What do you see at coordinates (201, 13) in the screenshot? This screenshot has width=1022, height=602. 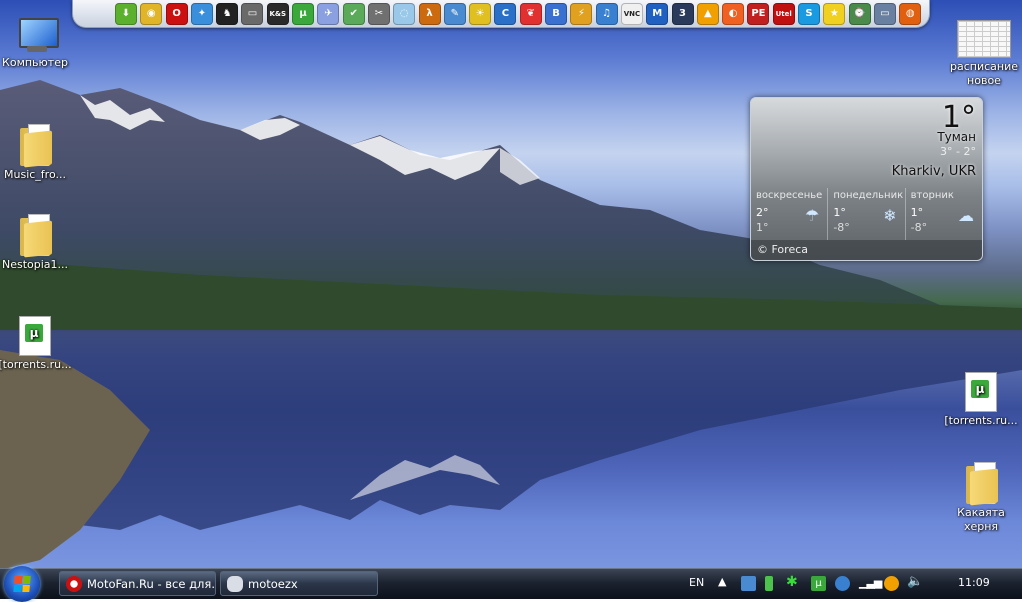 I see `safari-icon: ✦` at bounding box center [201, 13].